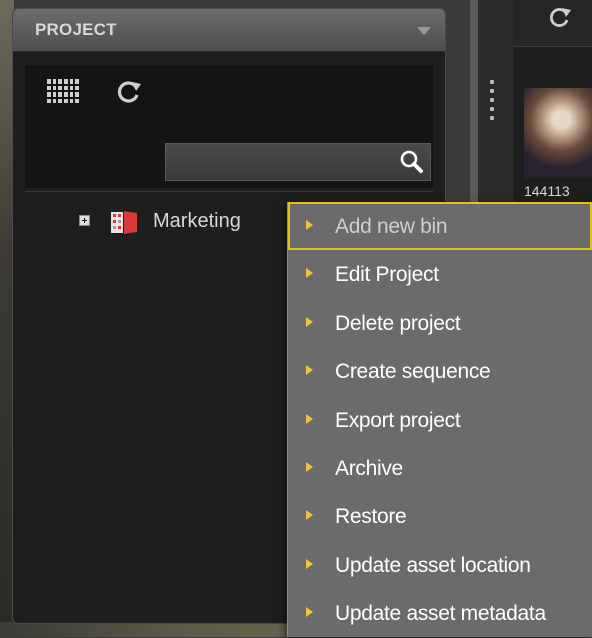 This screenshot has width=592, height=638. What do you see at coordinates (413, 372) in the screenshot?
I see `menu-item-label: Create sequence` at bounding box center [413, 372].